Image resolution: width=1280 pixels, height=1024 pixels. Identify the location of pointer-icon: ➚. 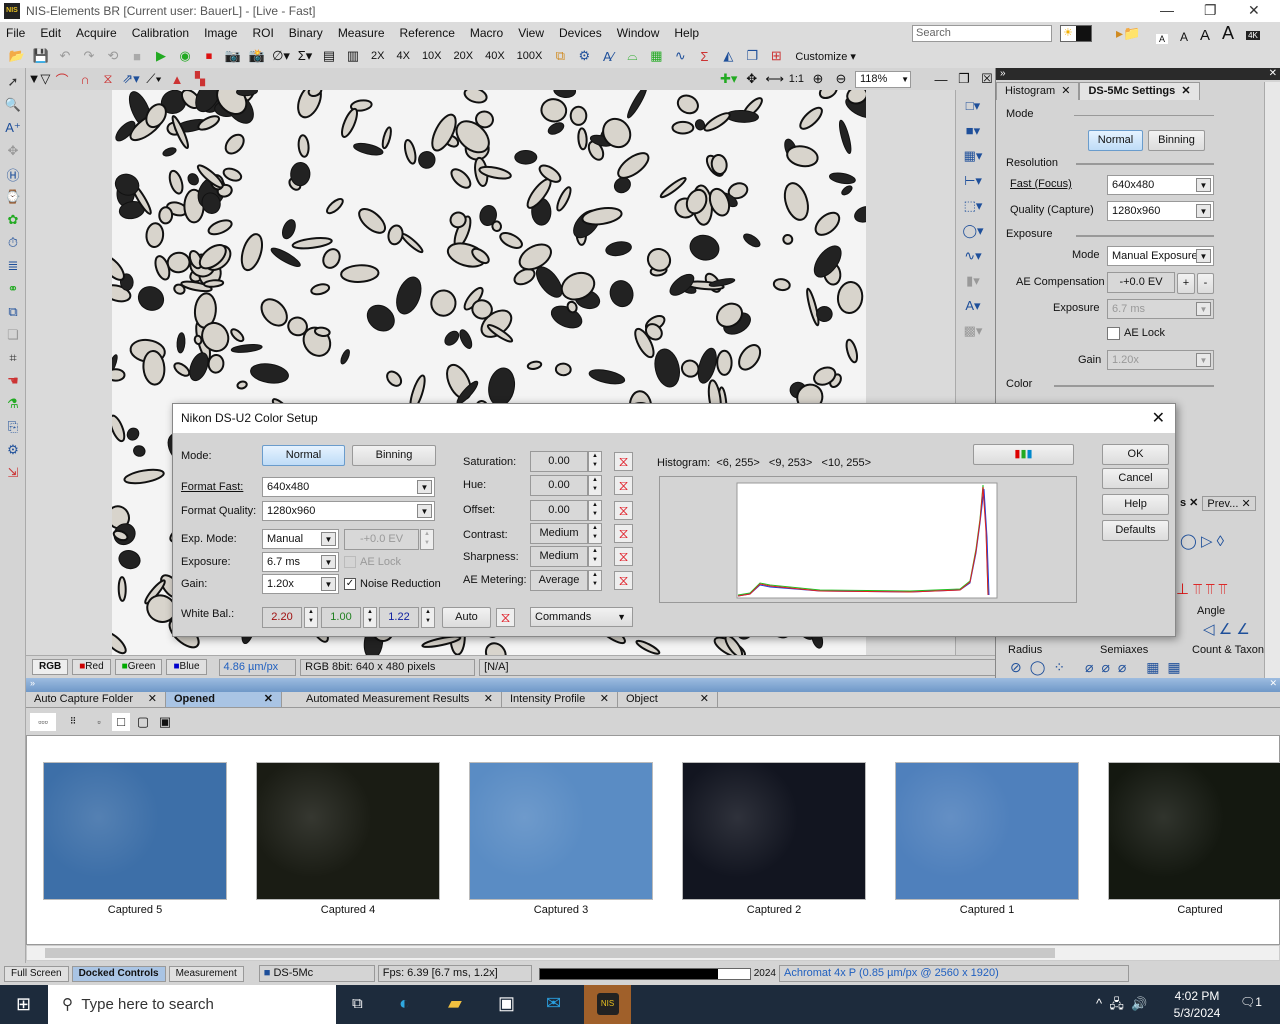
(13, 82).